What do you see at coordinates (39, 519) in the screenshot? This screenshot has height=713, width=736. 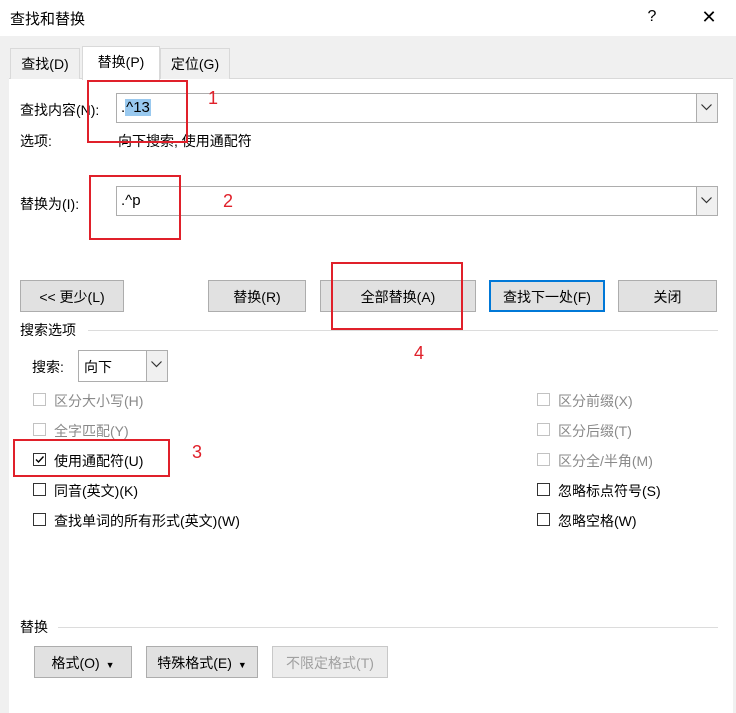 I see `all-forms-checkbox` at bounding box center [39, 519].